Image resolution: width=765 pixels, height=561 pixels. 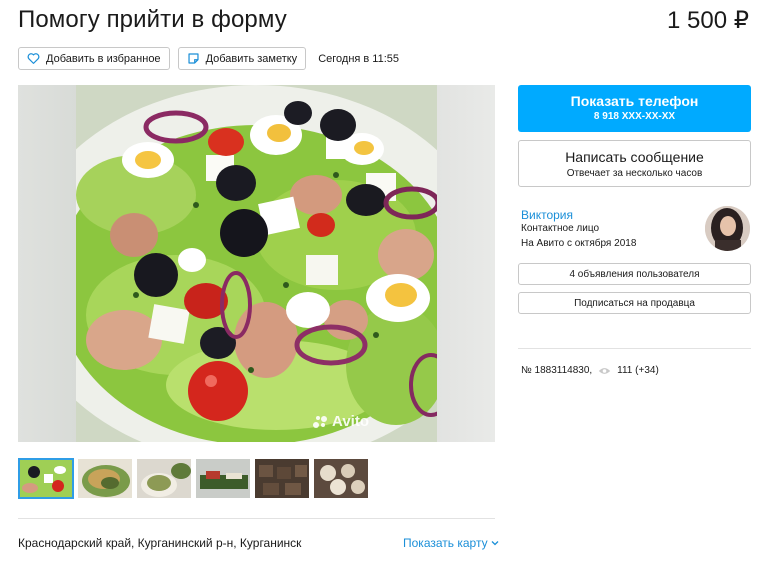 What do you see at coordinates (634, 274) in the screenshot?
I see `user-ads-button: 4 объявления пользователя` at bounding box center [634, 274].